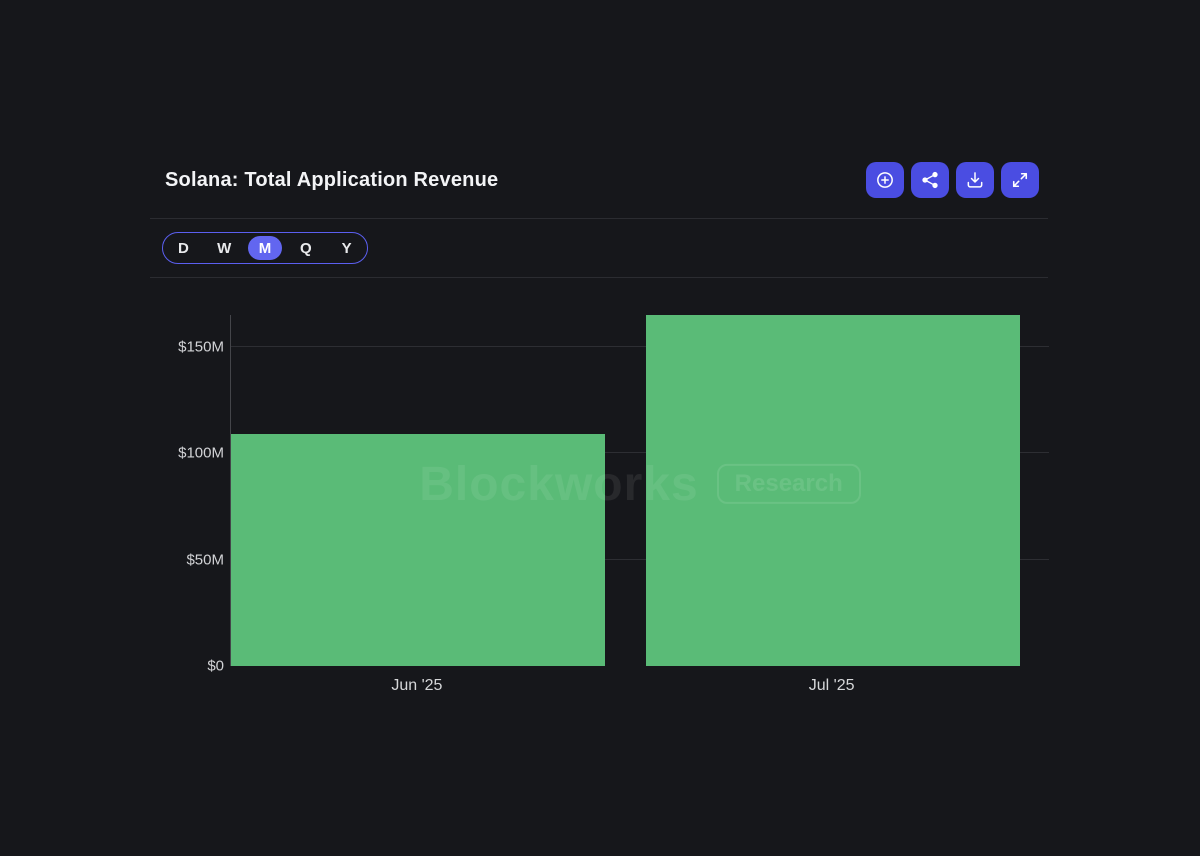 Image resolution: width=1200 pixels, height=856 pixels. What do you see at coordinates (332, 179) in the screenshot?
I see `page-title: Solana: Total Application Revenue` at bounding box center [332, 179].